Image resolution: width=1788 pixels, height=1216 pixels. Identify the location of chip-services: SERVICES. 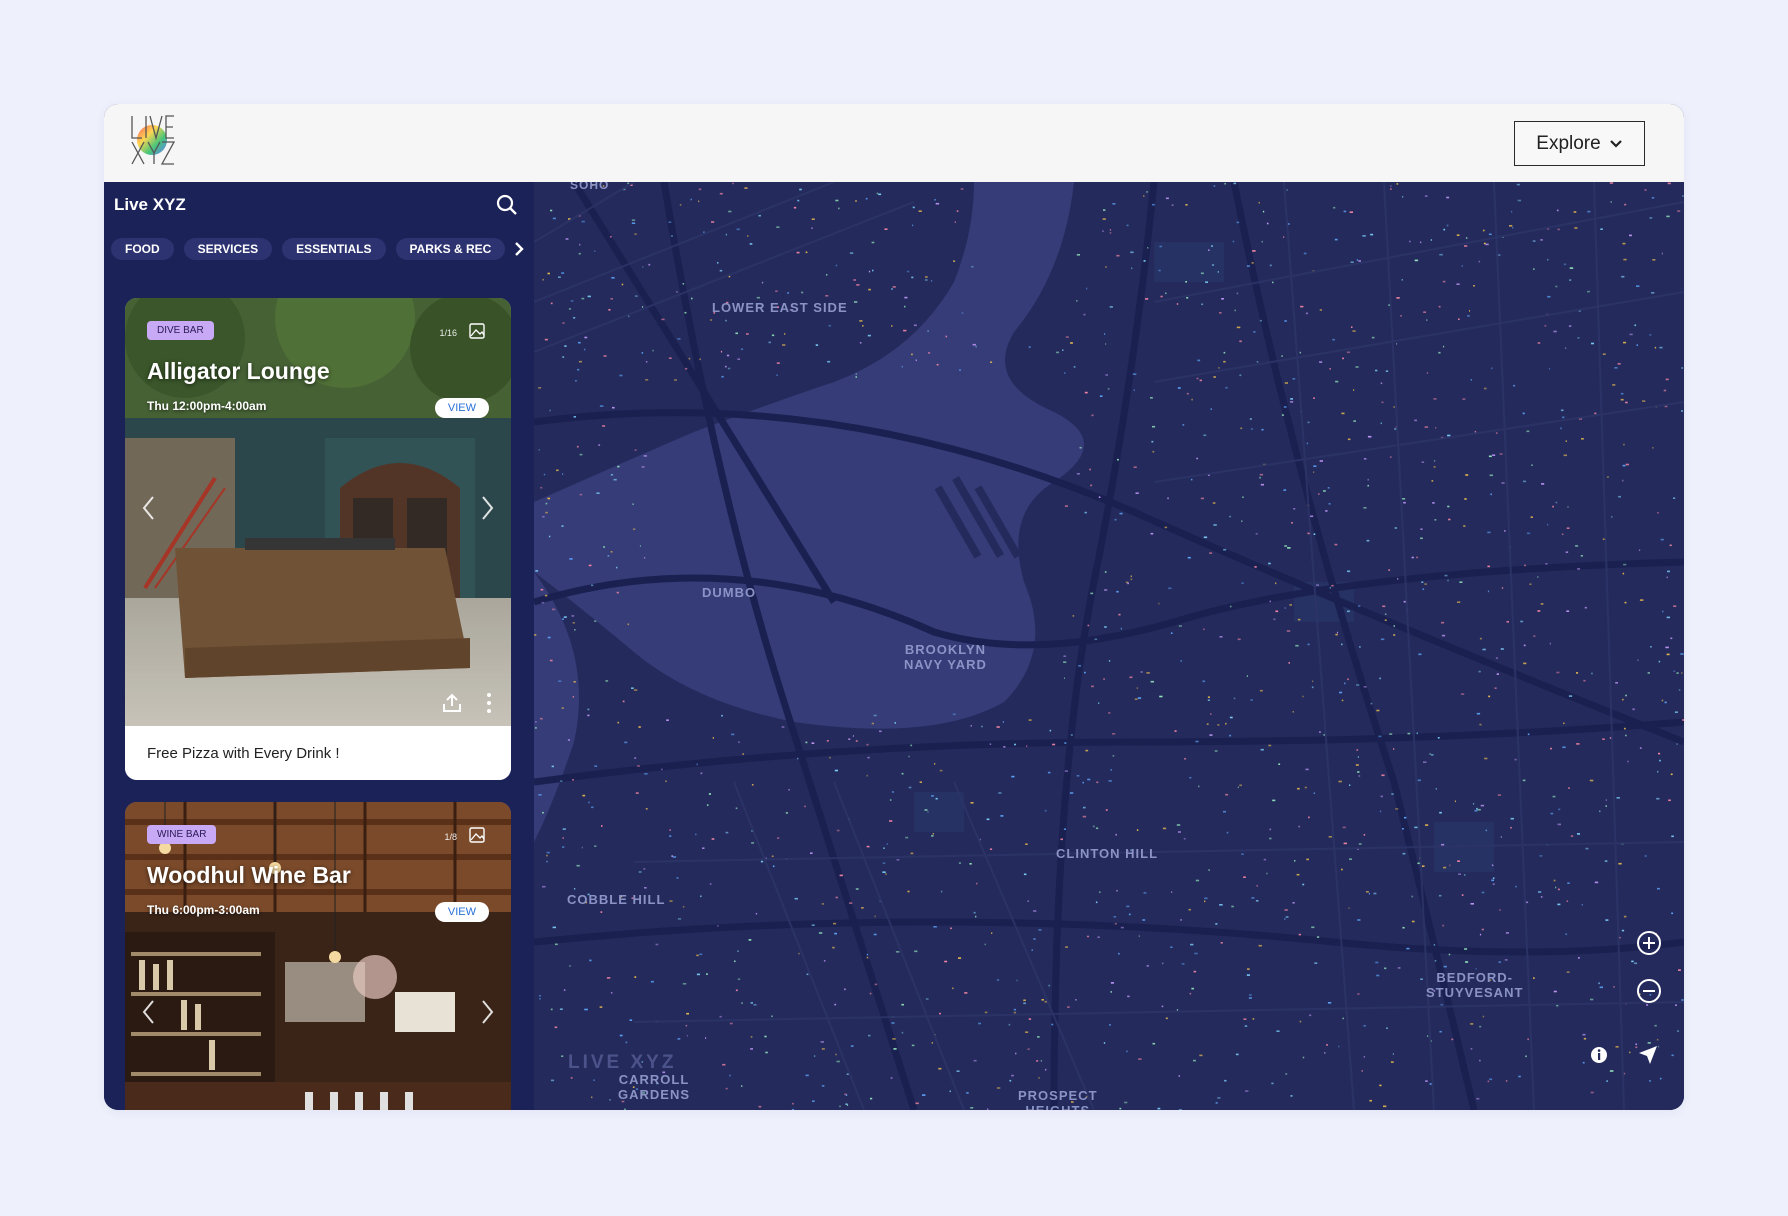
(228, 249).